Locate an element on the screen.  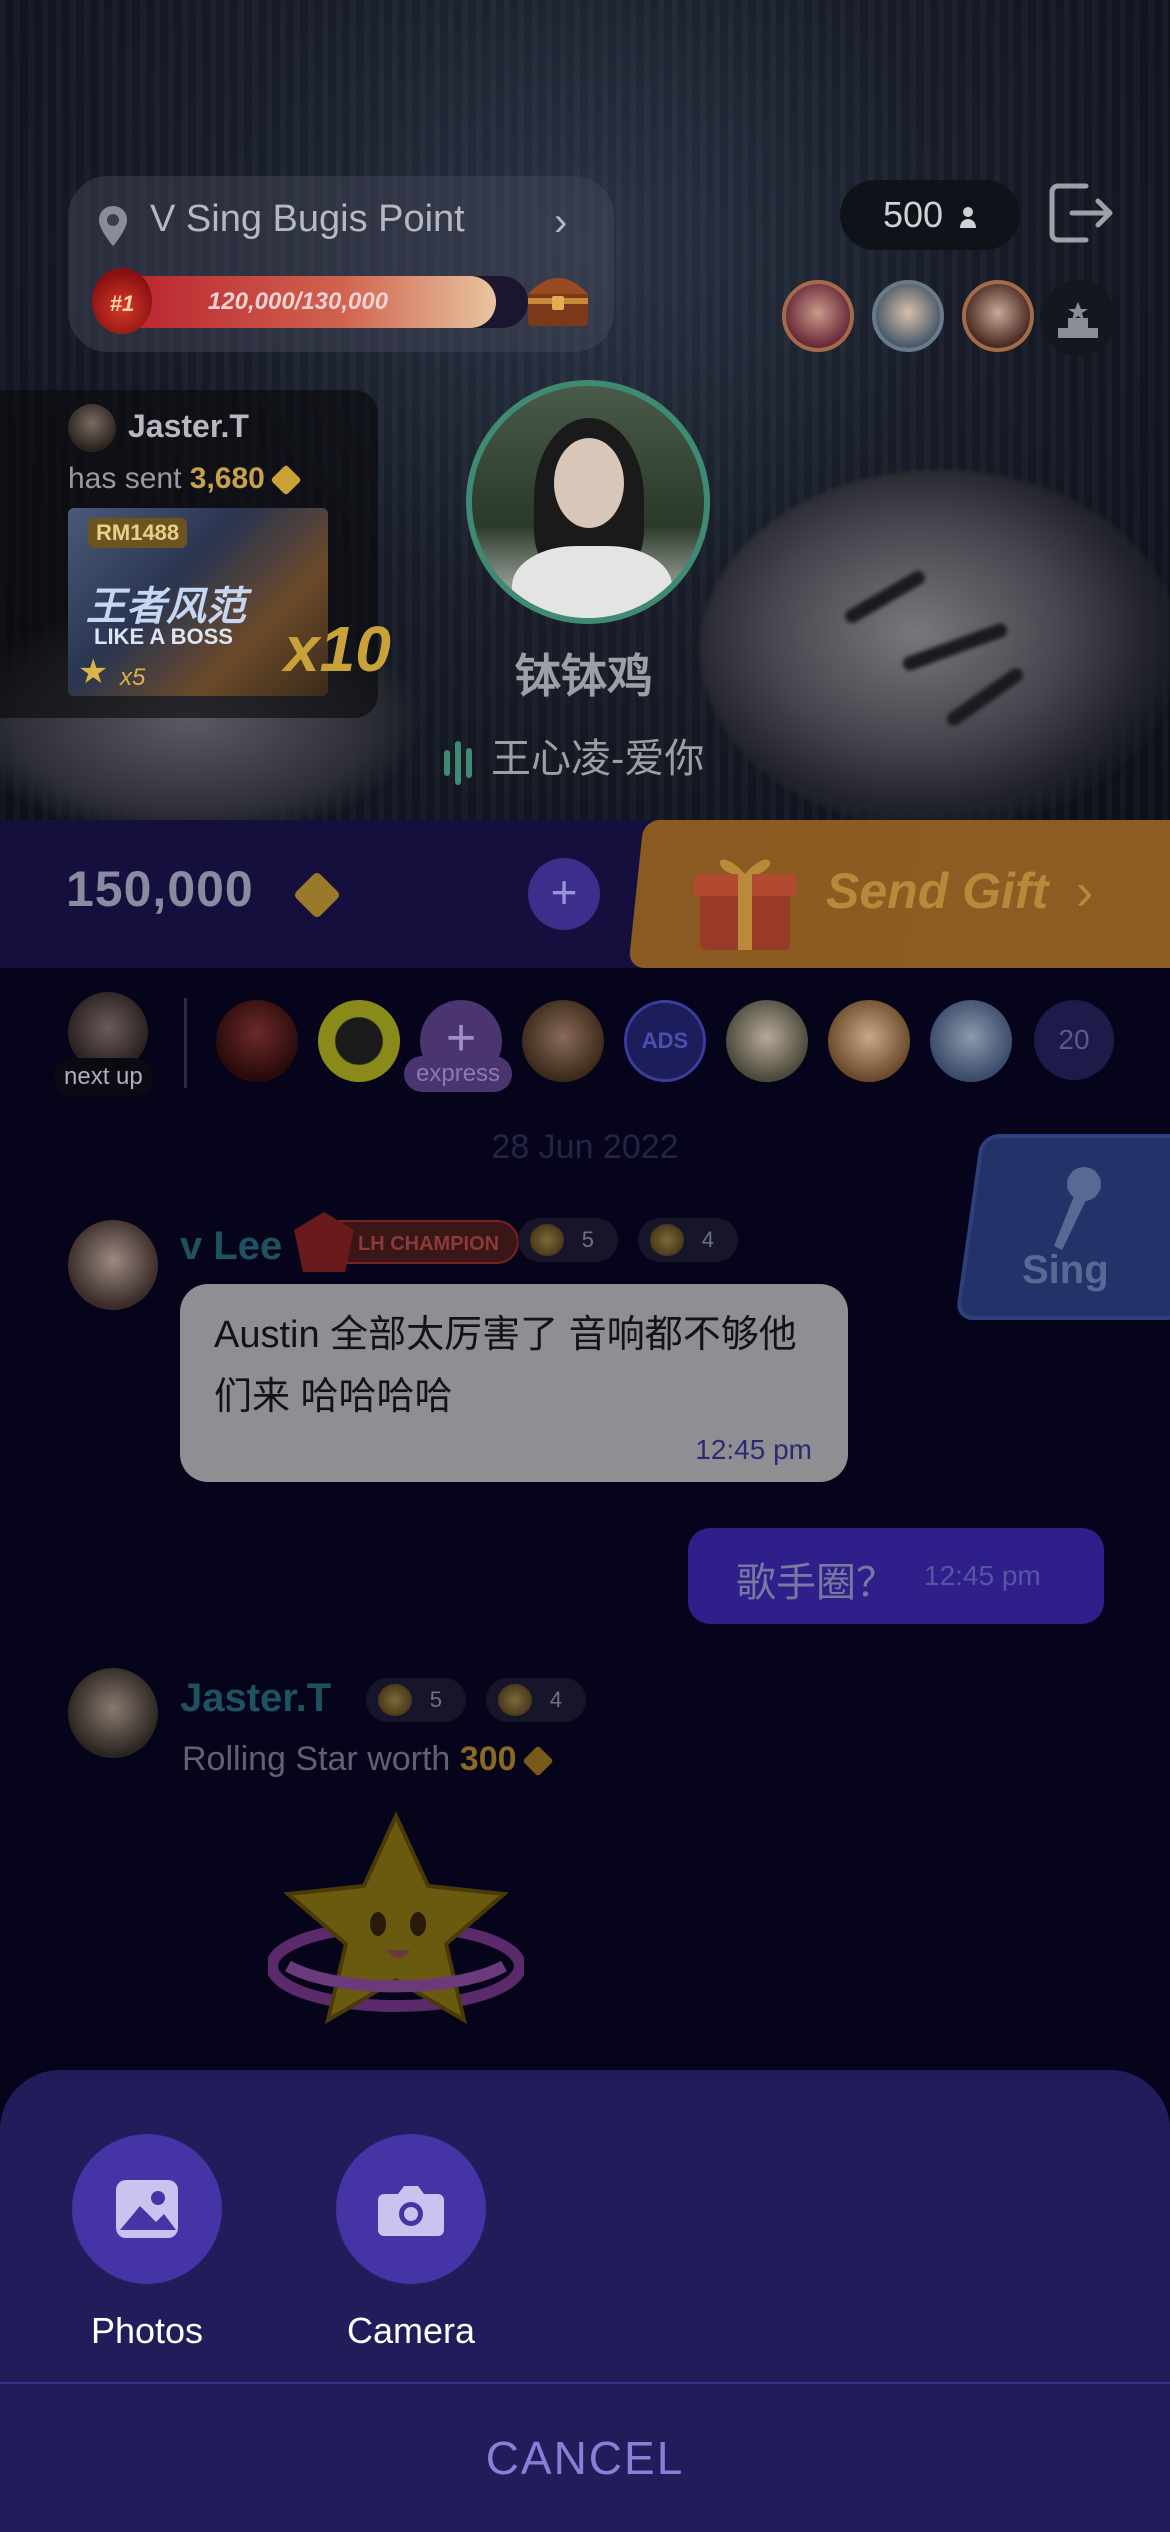
star-icon: ★ is located at coordinates (93, 672).